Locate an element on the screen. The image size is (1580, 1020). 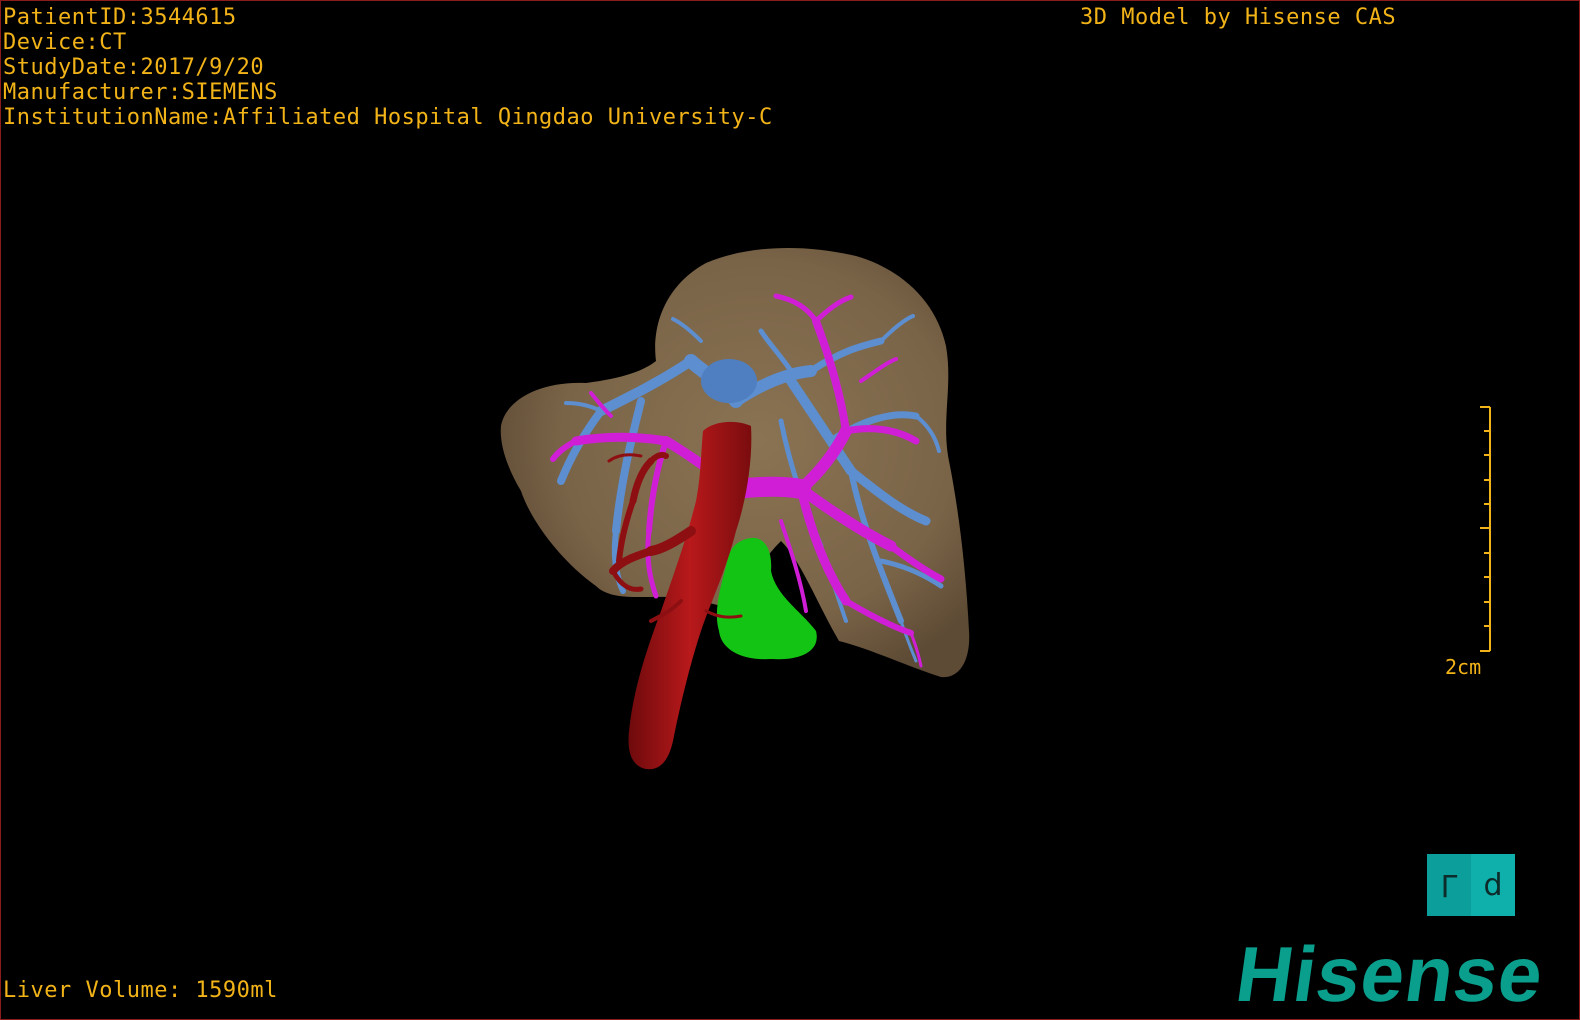
scale-label: 2cm is located at coordinates (1463, 667).